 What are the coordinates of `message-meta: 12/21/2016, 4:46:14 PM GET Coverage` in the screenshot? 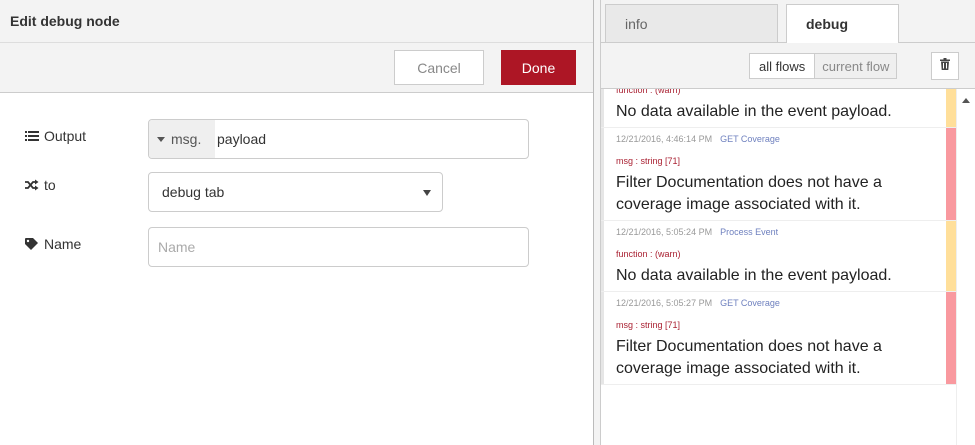 It's located at (778, 139).